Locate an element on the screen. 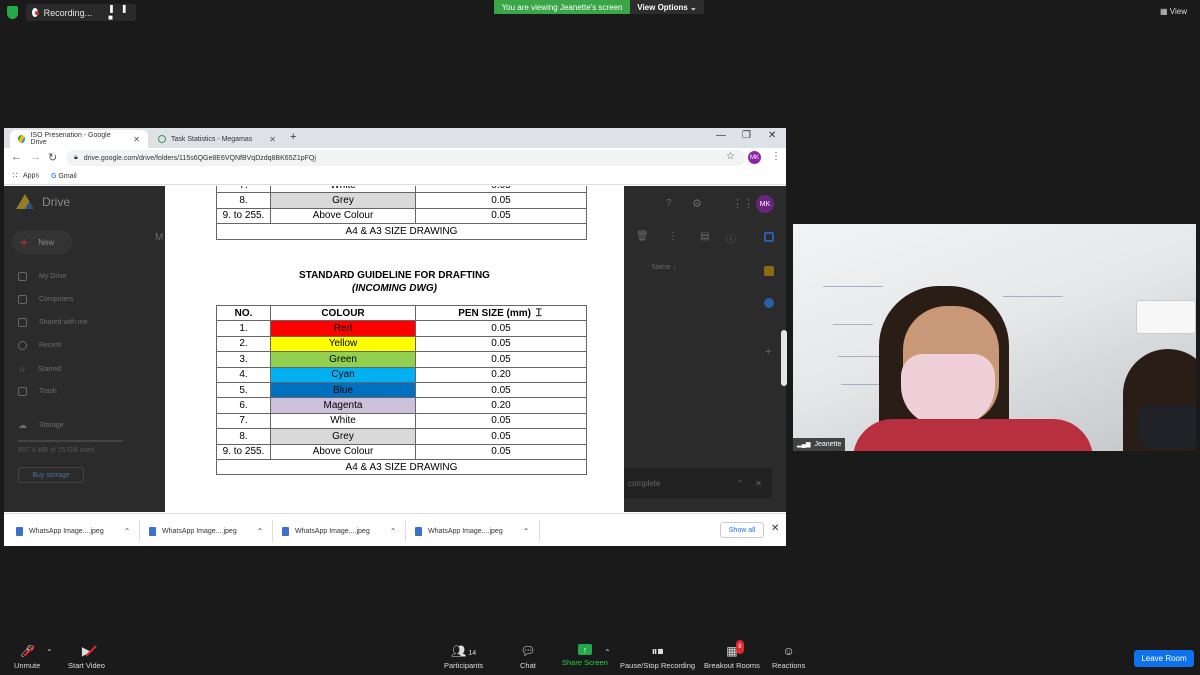  recording-controls: ❚❚ ■ is located at coordinates (122, 13).